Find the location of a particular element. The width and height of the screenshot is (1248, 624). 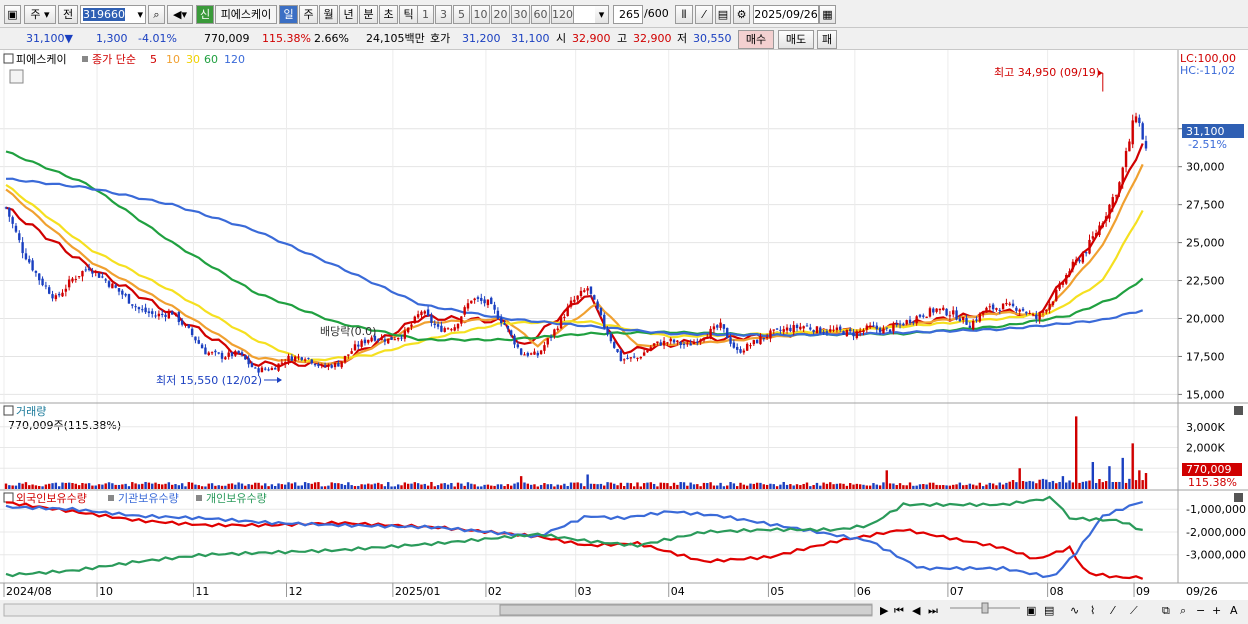

fib-icon: ⟋ is located at coordinates (1134, 610).